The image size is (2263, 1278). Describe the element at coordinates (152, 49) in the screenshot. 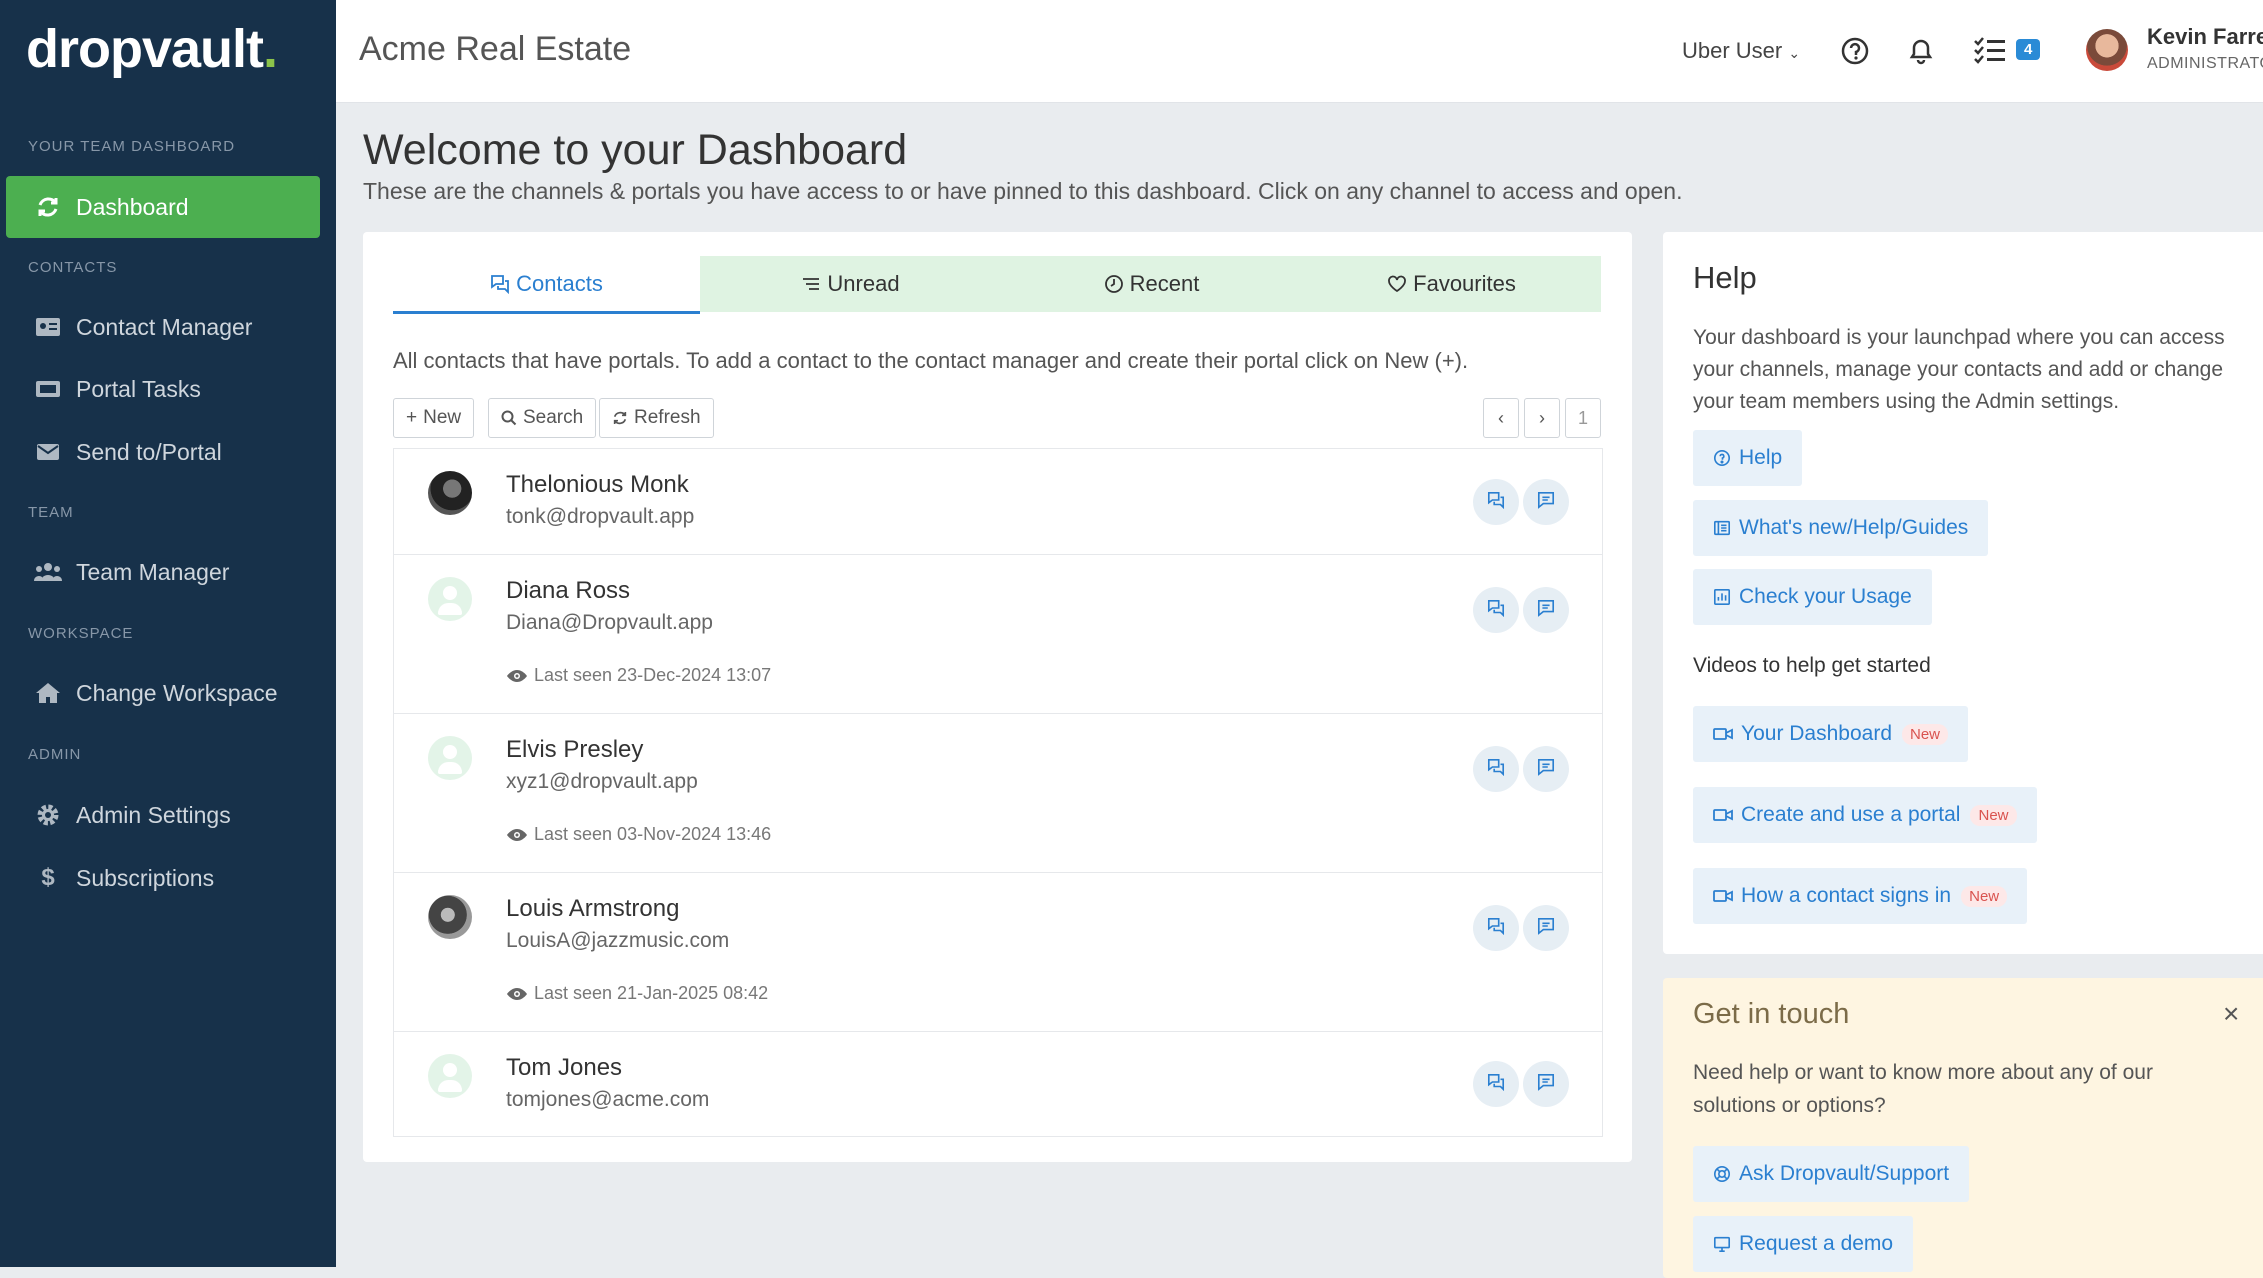

I see `dropvault-logo: dropvault.` at that location.